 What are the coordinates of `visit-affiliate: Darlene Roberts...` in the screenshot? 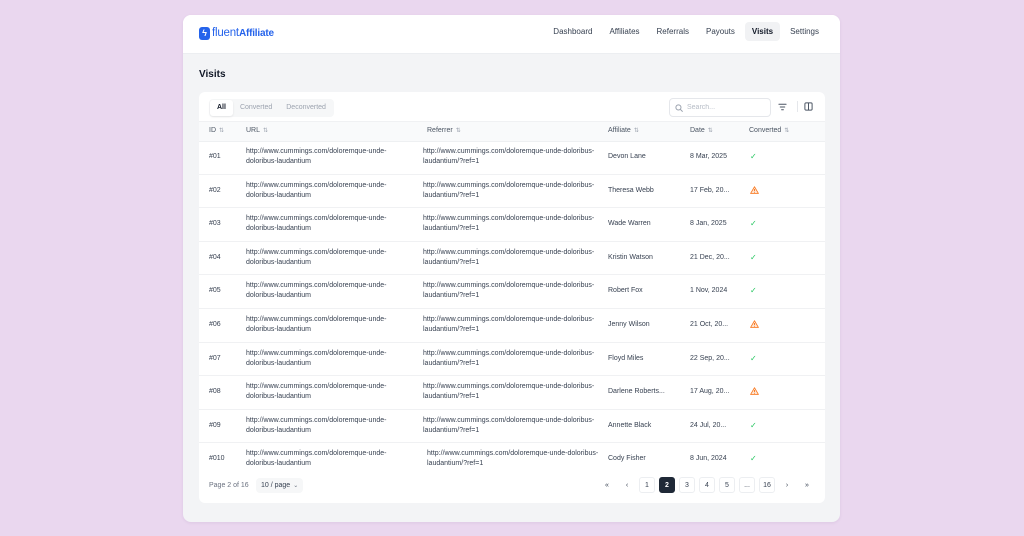 It's located at (636, 392).